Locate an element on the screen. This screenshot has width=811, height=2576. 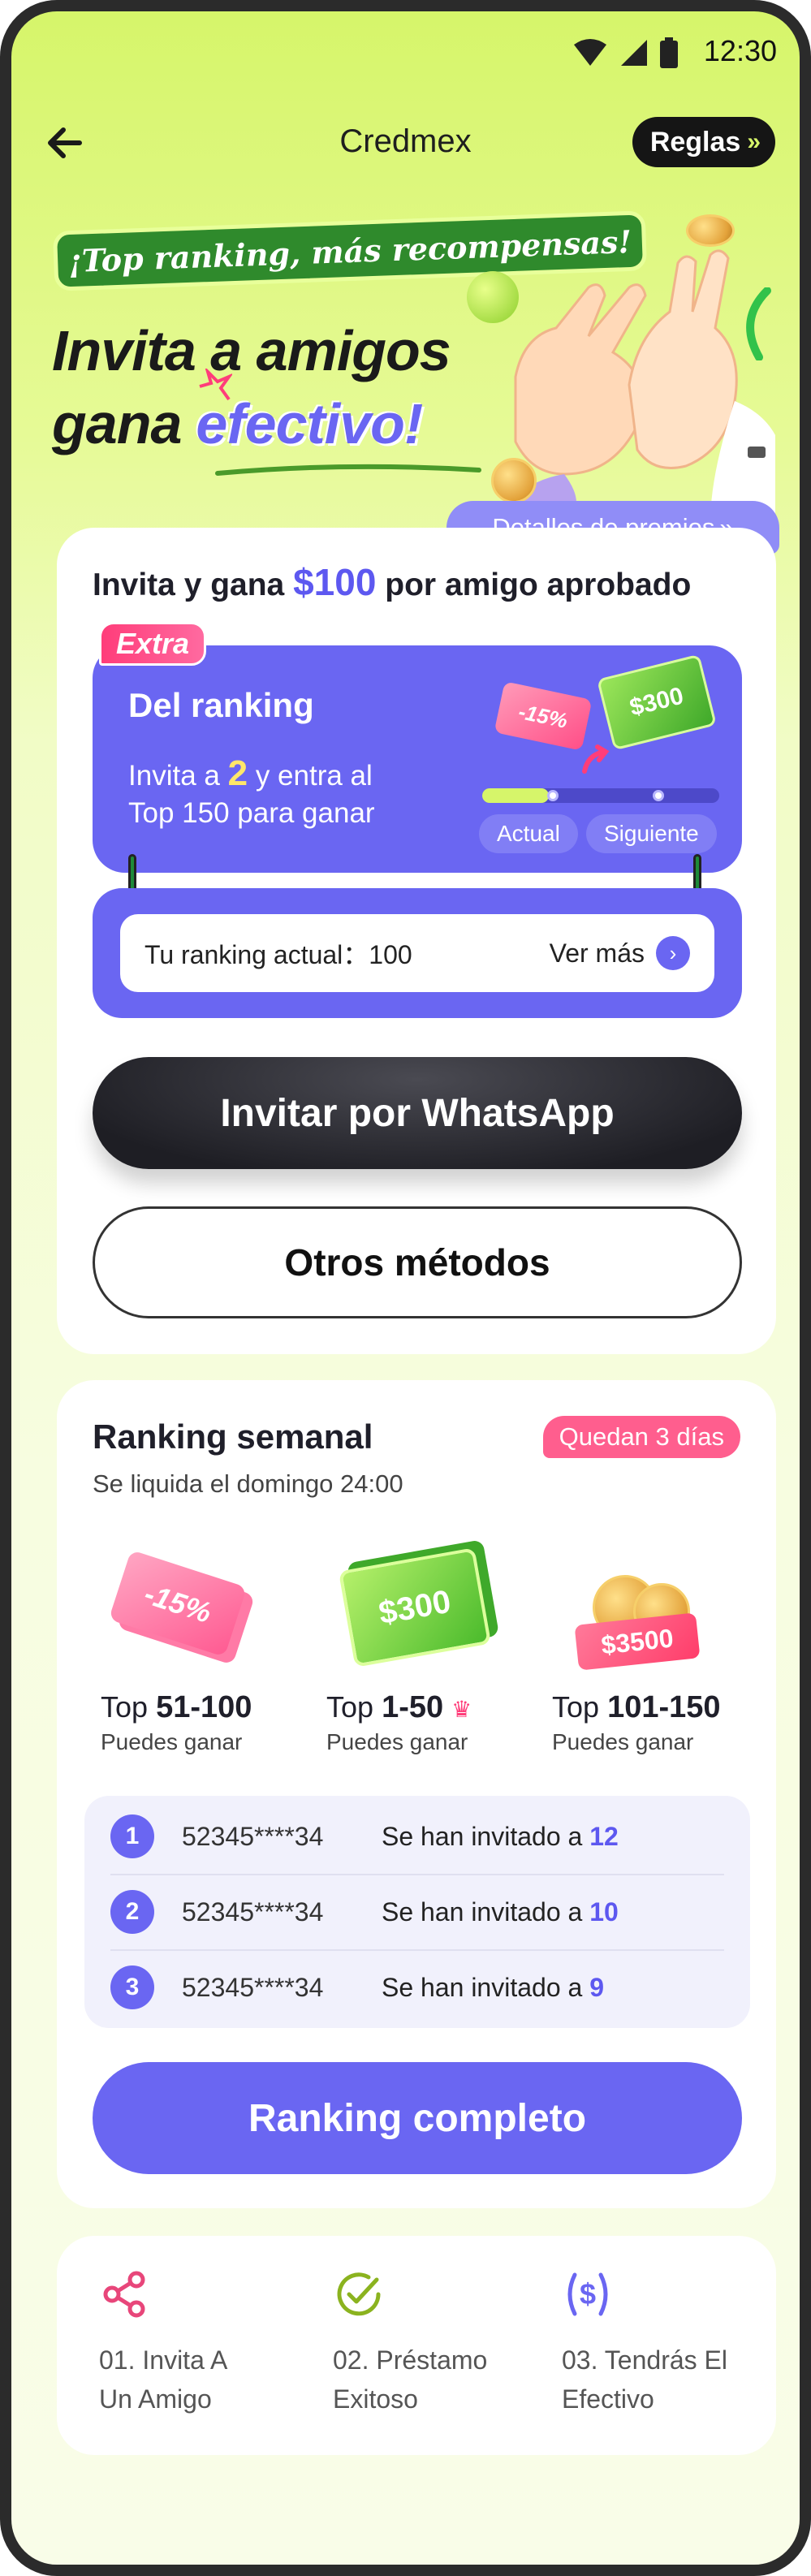
see-more-link: Ver más › is located at coordinates (620, 953).